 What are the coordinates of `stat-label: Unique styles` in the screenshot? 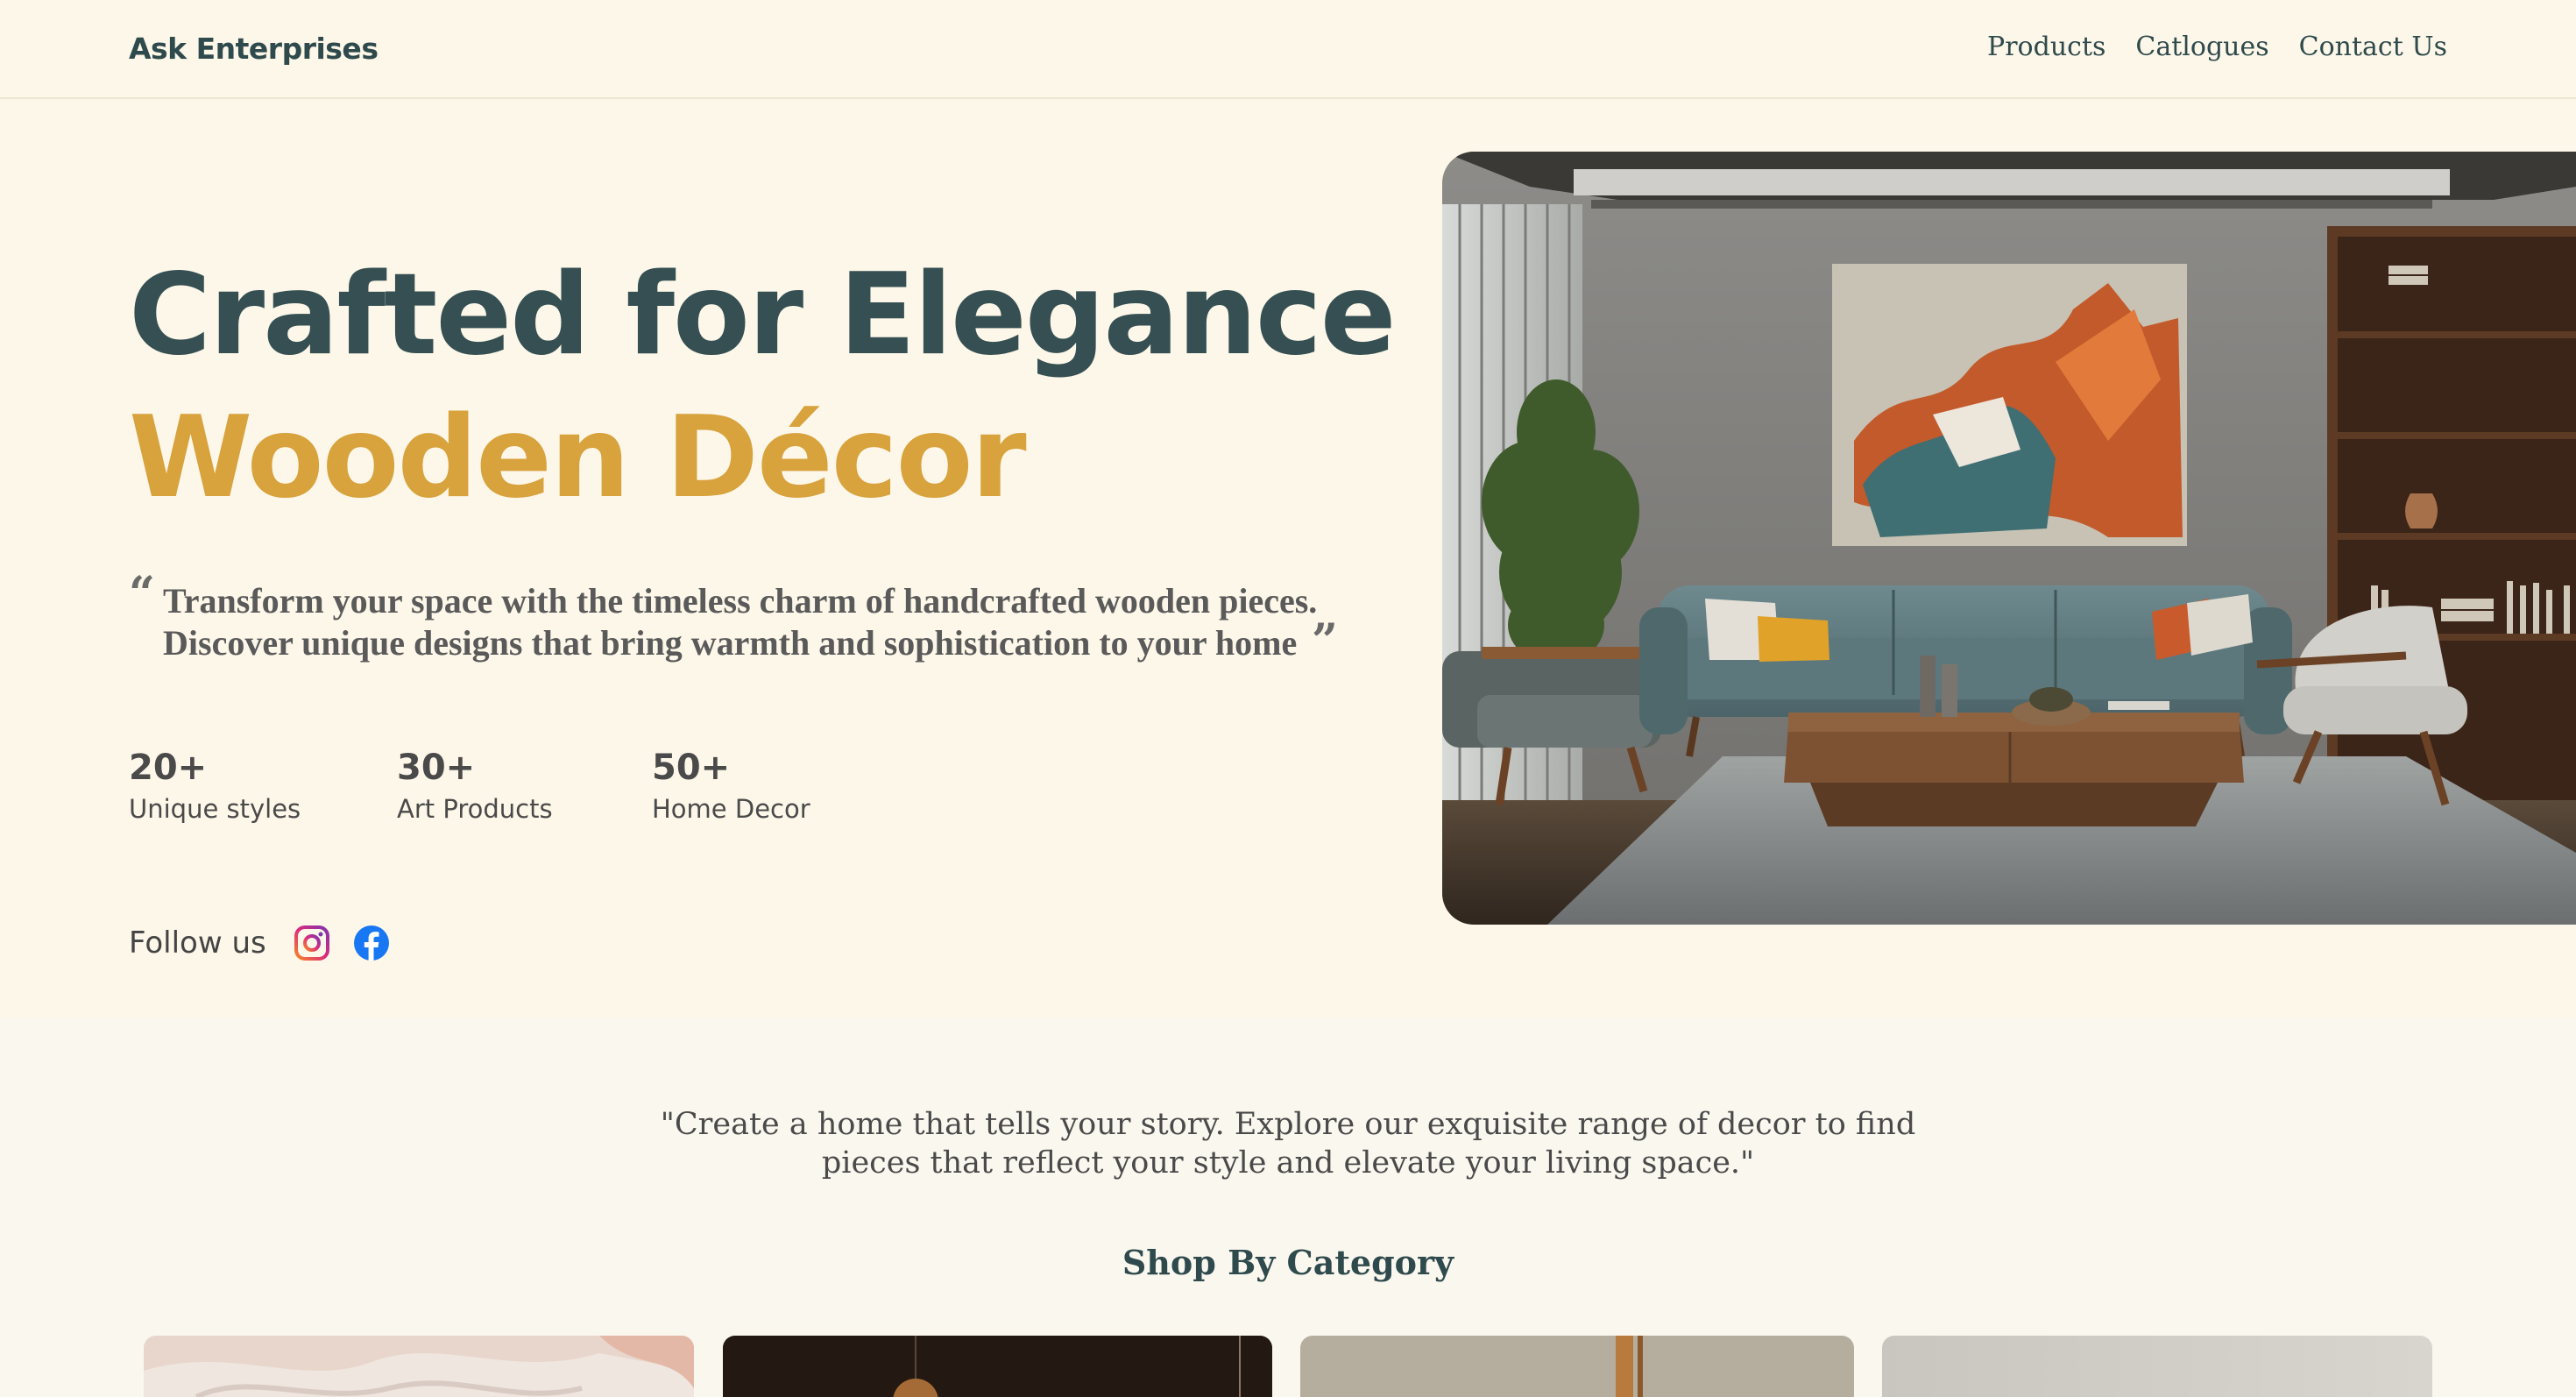 It's located at (215, 809).